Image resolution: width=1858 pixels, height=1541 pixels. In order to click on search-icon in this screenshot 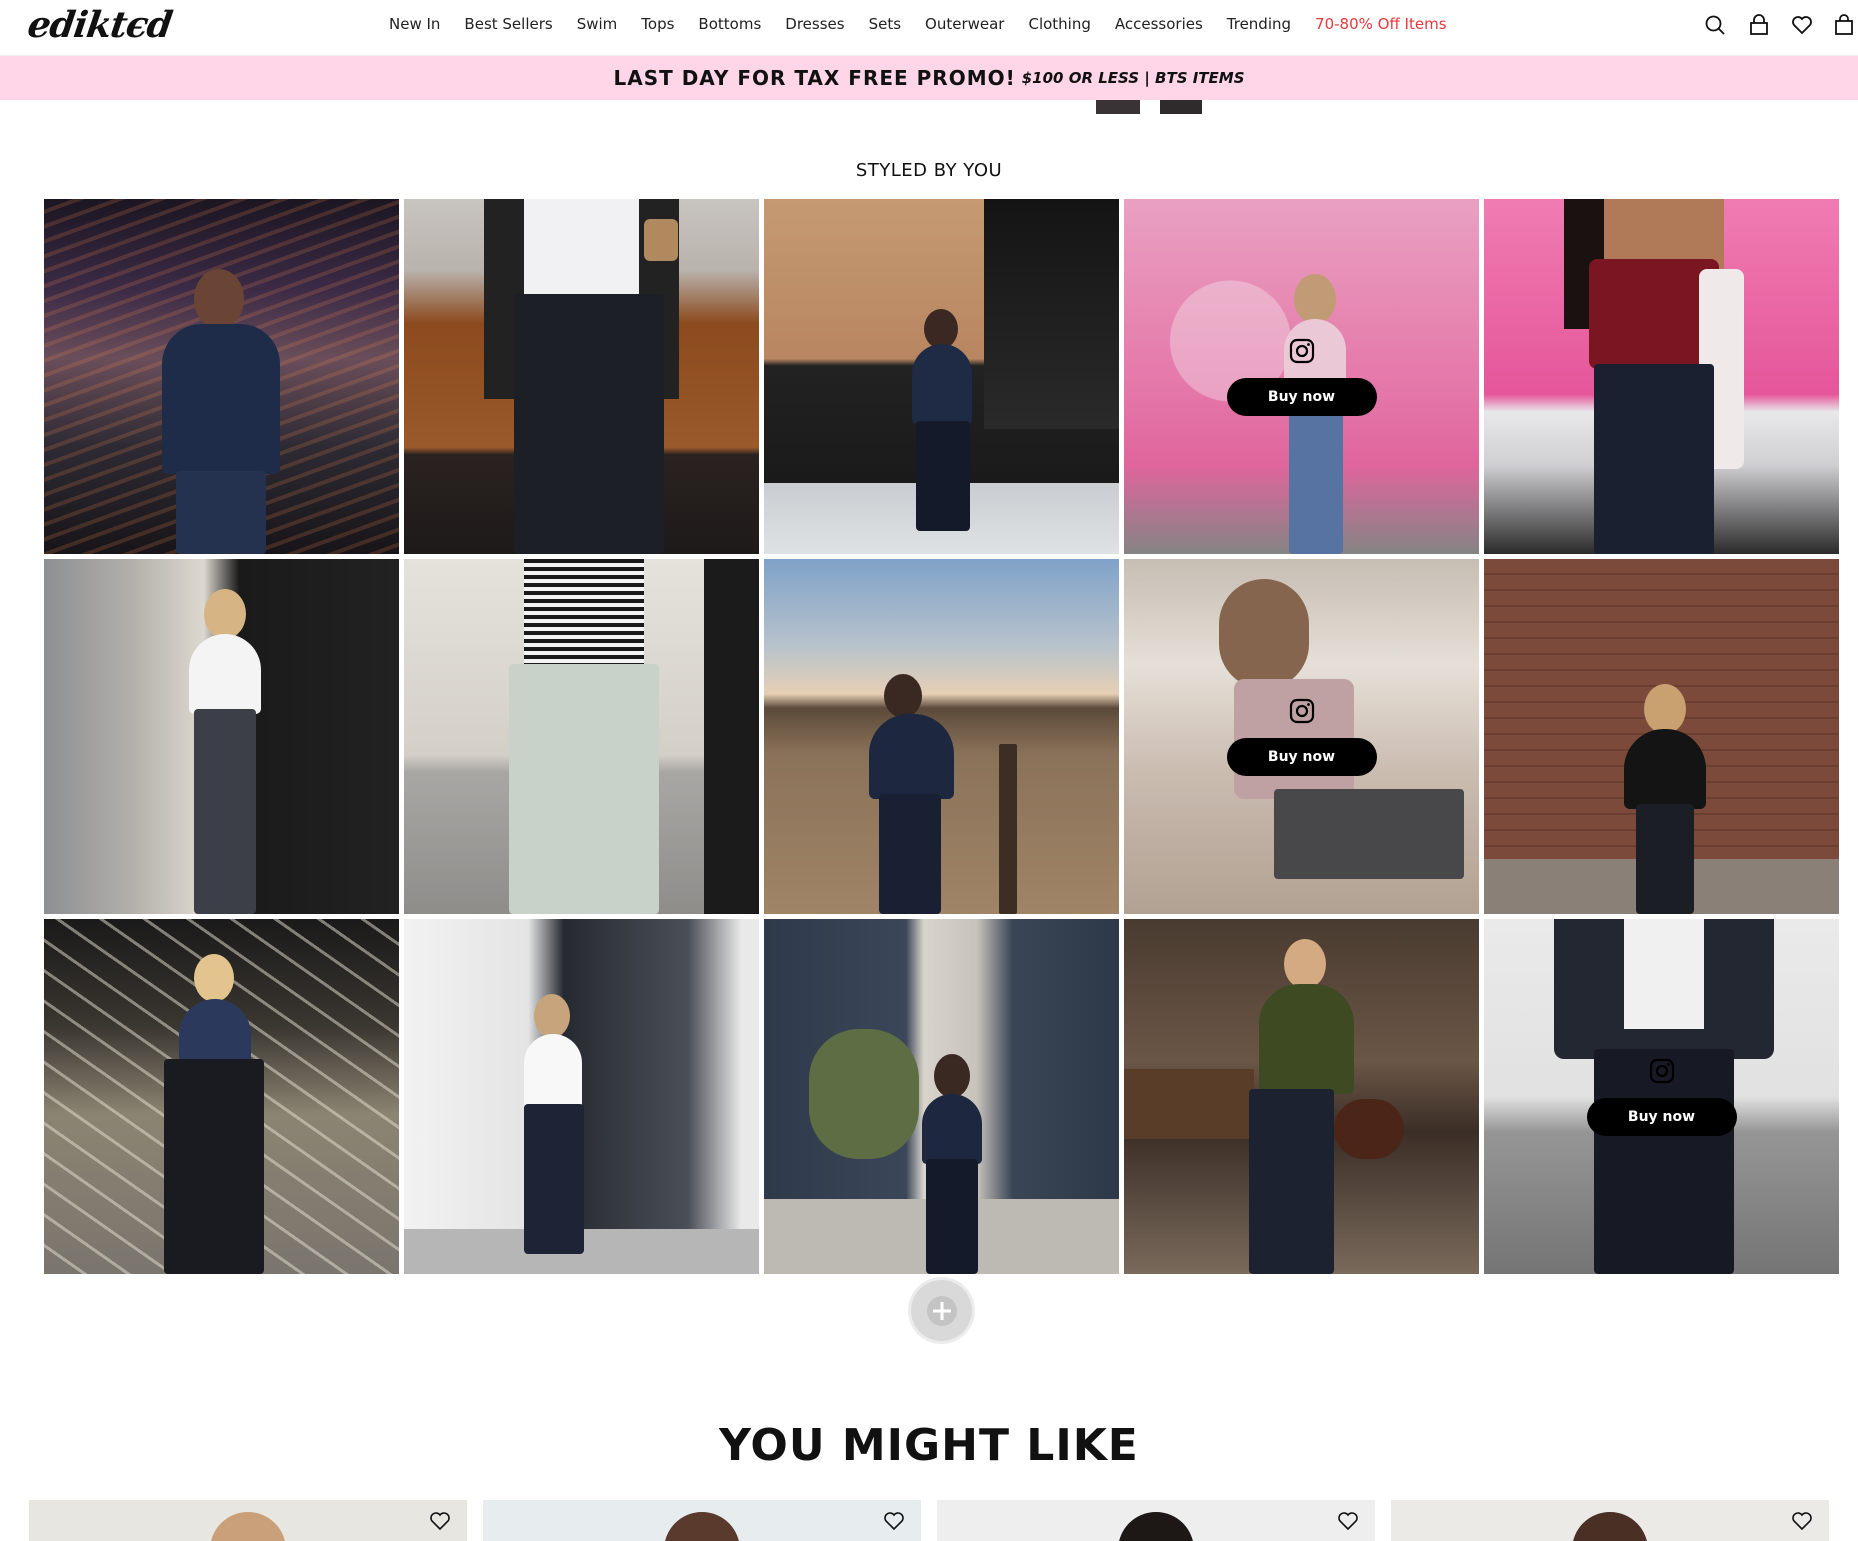, I will do `click(1715, 25)`.